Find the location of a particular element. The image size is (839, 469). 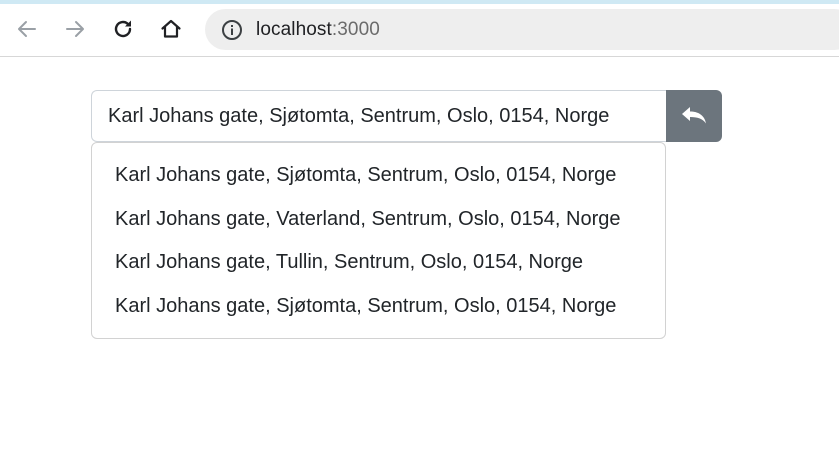

address-search-input is located at coordinates (378, 116).